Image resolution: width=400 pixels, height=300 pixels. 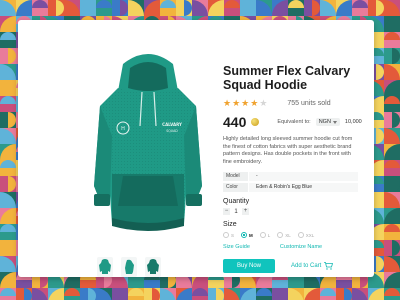 What do you see at coordinates (294, 122) in the screenshot?
I see `equivalent-label: Equivalent to:` at bounding box center [294, 122].